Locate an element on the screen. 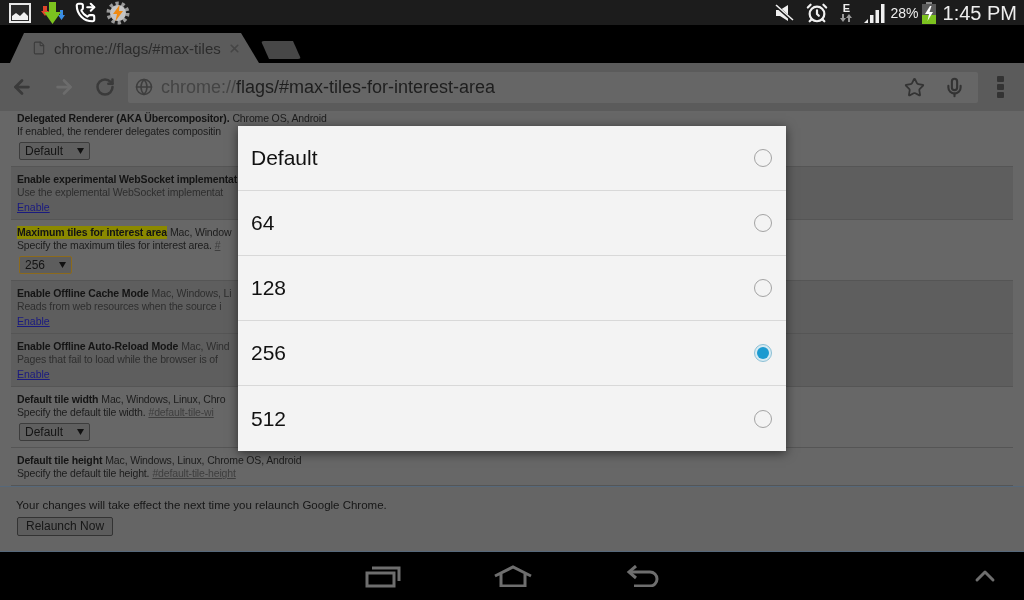  flag-title: Enable Offline Auto-Reload Mode is located at coordinates (98, 346).